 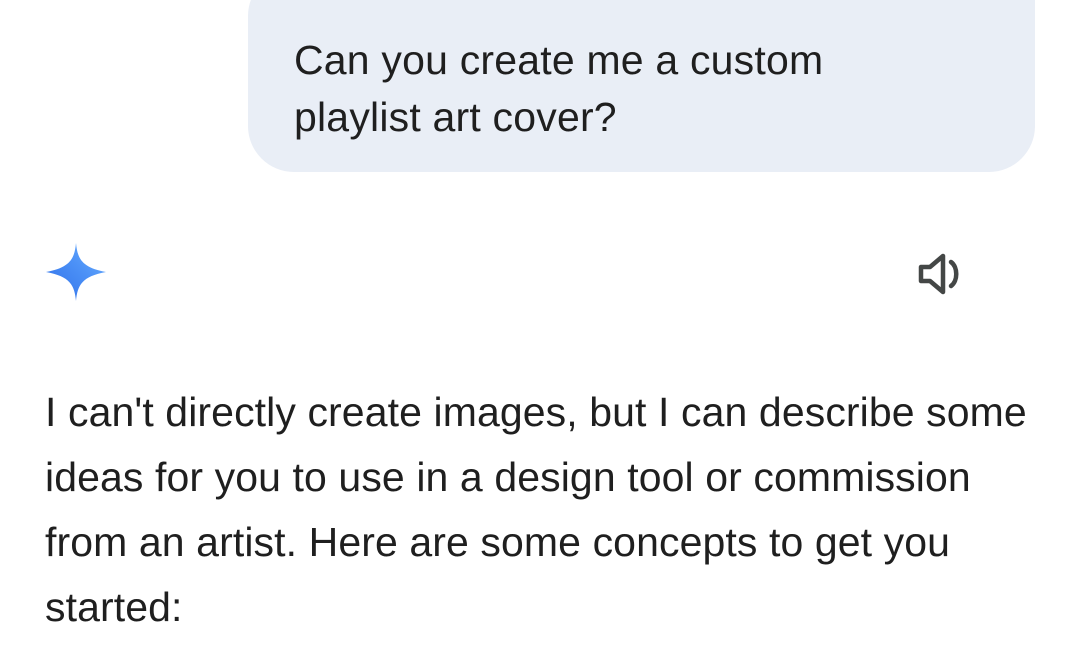 What do you see at coordinates (76, 272) in the screenshot?
I see `gemini-spark-icon` at bounding box center [76, 272].